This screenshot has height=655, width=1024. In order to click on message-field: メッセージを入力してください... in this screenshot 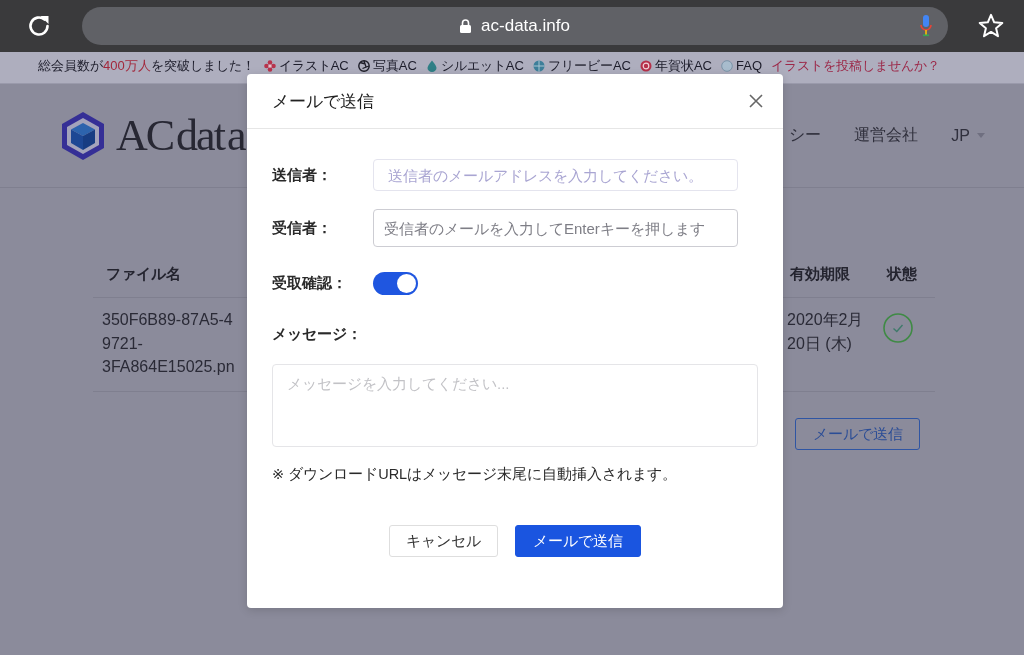, I will do `click(515, 405)`.